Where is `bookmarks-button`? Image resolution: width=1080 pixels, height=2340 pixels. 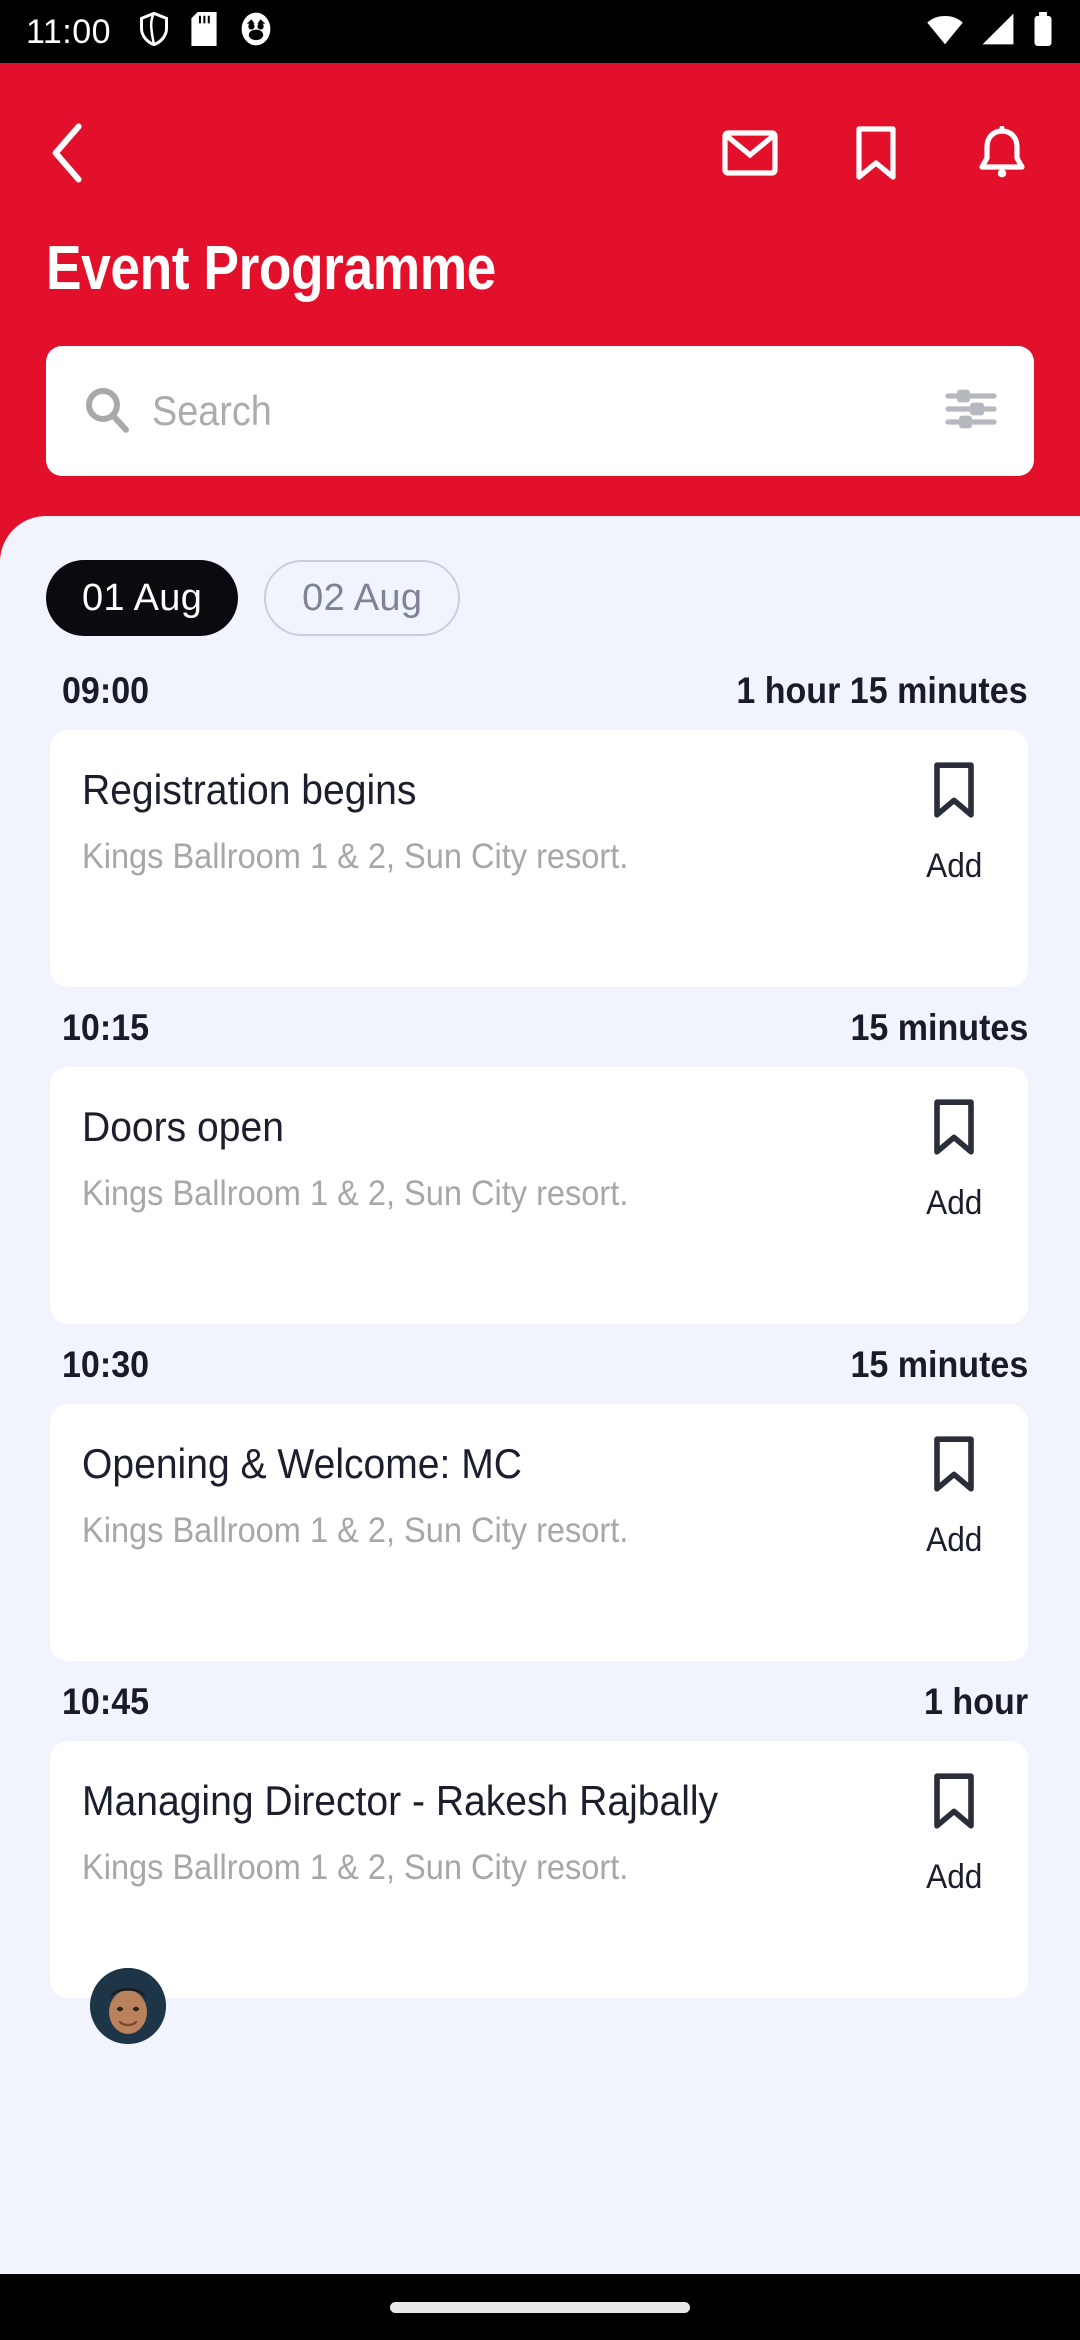
bookmarks-button is located at coordinates (876, 155).